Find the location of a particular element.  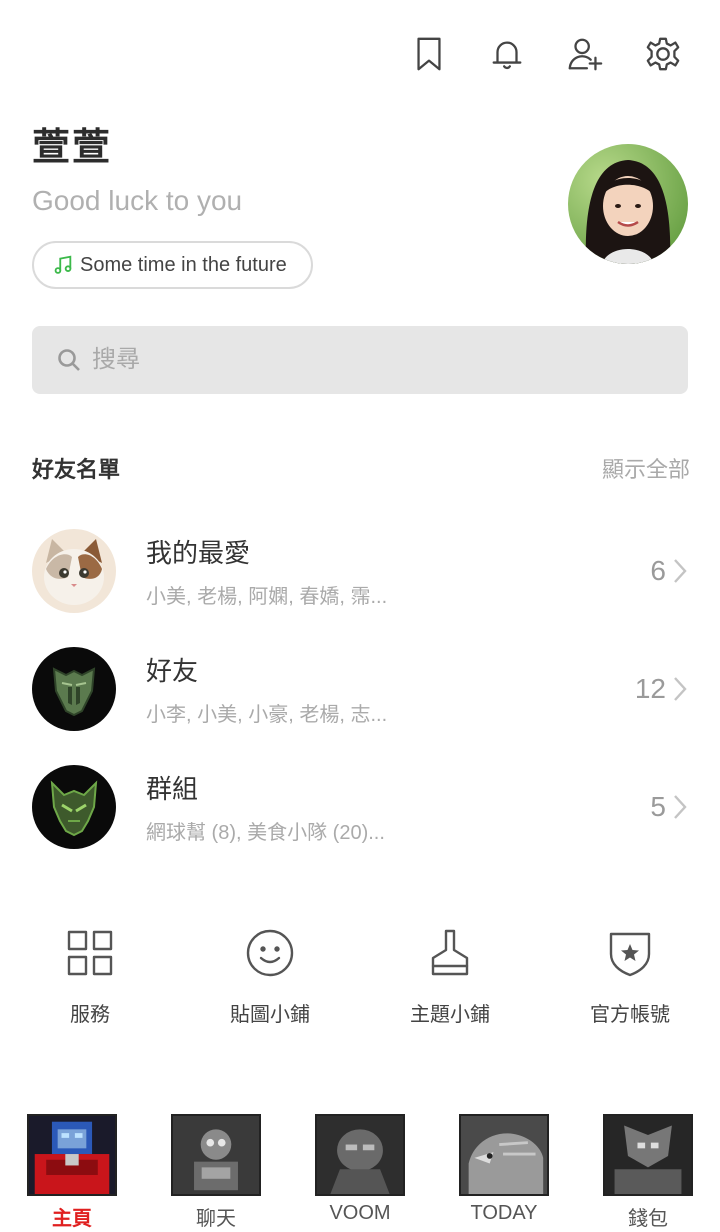

favorites-avatar is located at coordinates (74, 571).